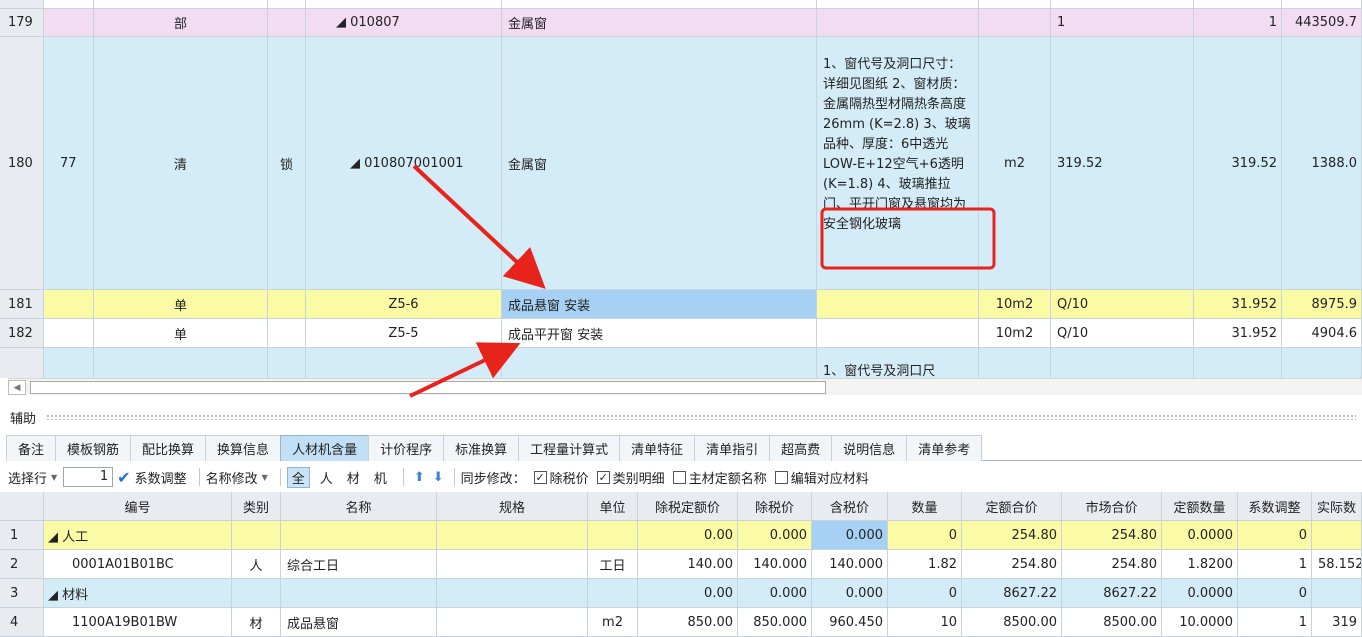  What do you see at coordinates (1275, 506) in the screenshot?
I see `column-header-coef: 系数调整` at bounding box center [1275, 506].